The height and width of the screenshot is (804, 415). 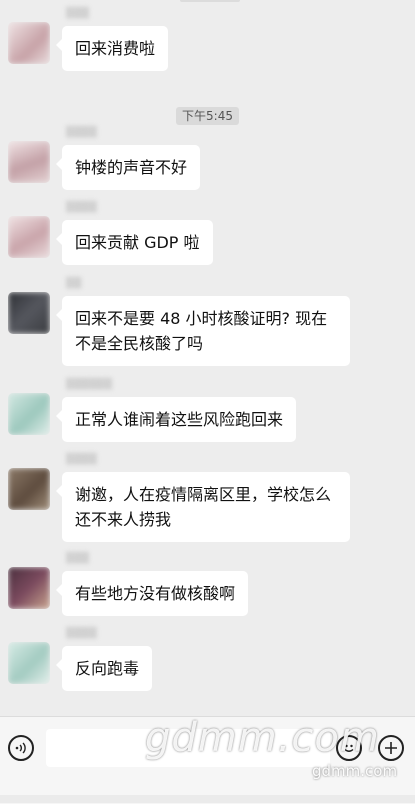 I want to click on message-row: ▒▒▒▒▒▒ 正常人谁闹着这些风险跑回来, so click(x=152, y=410).